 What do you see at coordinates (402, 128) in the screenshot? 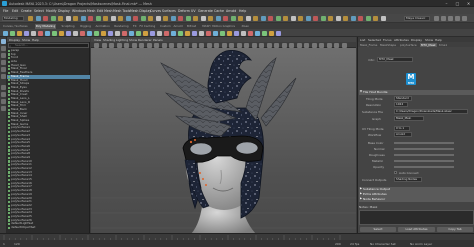
I see `uv-tiling-dropdown: 0 to 1` at bounding box center [402, 128].